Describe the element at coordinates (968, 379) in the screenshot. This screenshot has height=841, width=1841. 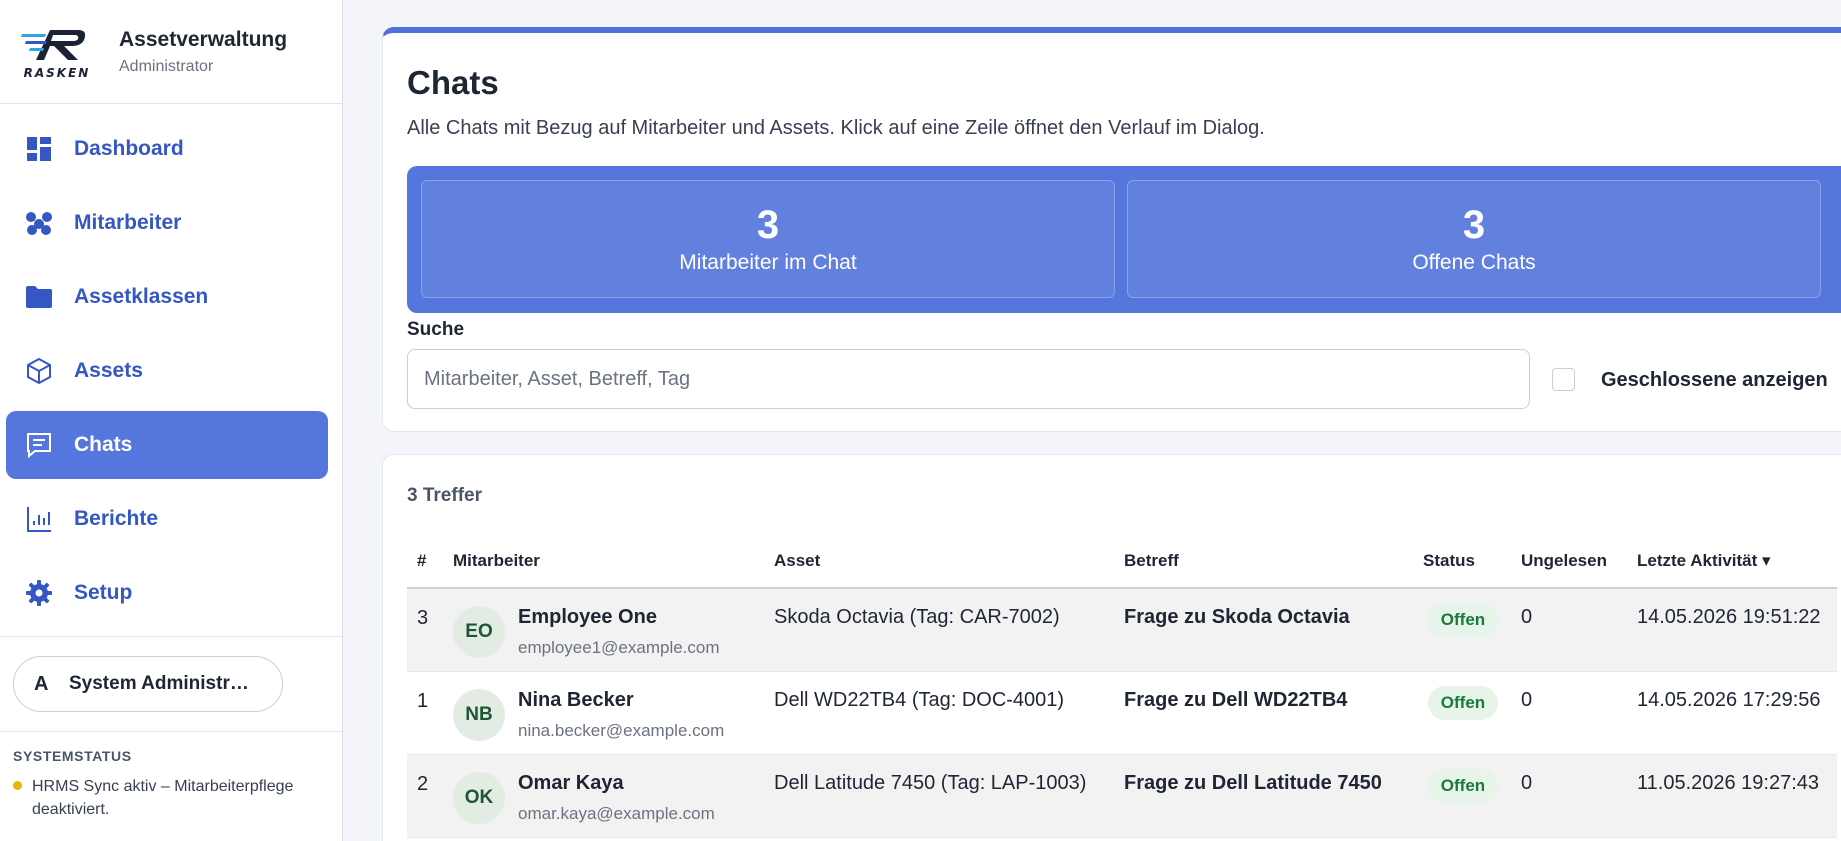
I see `search-input` at that location.